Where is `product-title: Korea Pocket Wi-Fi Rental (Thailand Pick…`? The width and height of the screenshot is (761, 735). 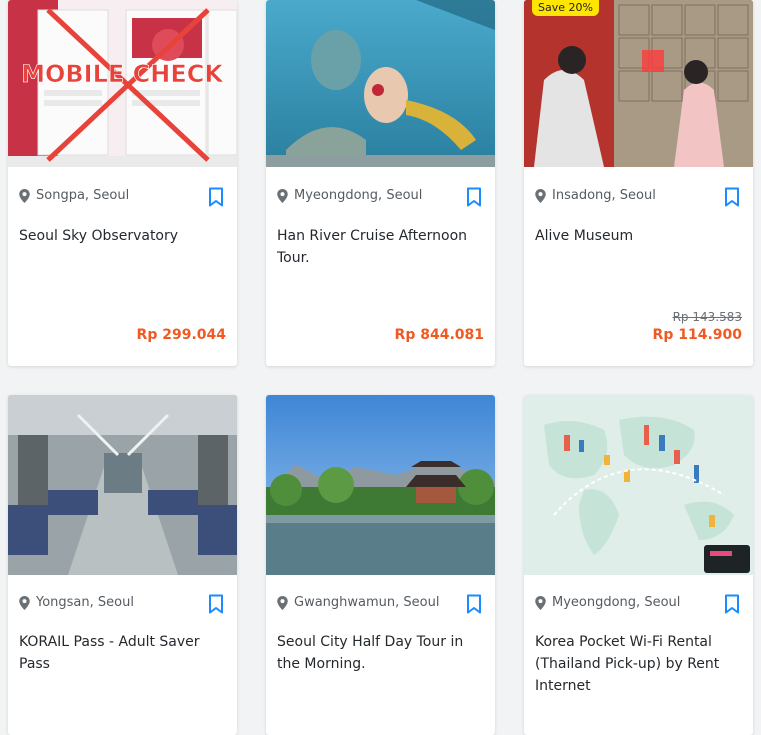 product-title: Korea Pocket Wi-Fi Rental (Thailand Pick… is located at coordinates (639, 664).